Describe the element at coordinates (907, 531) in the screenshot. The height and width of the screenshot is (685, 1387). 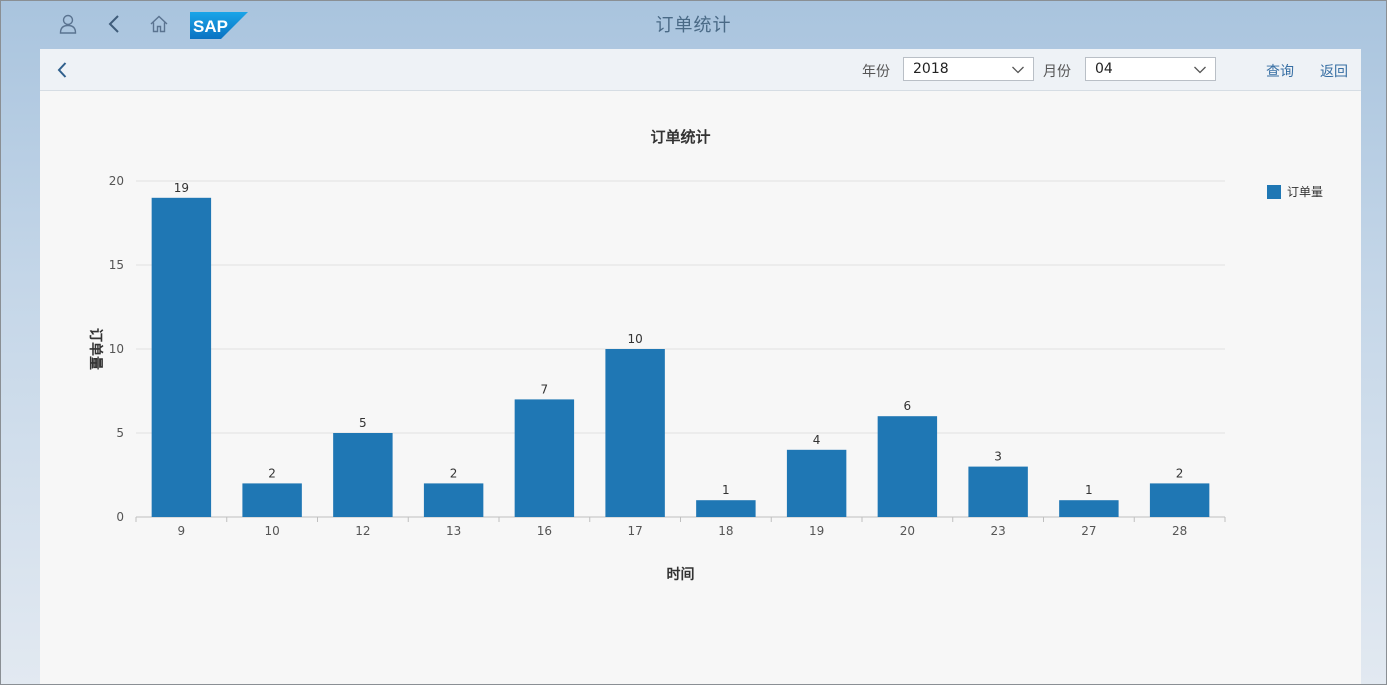
I see `x-tick-label: 20` at that location.